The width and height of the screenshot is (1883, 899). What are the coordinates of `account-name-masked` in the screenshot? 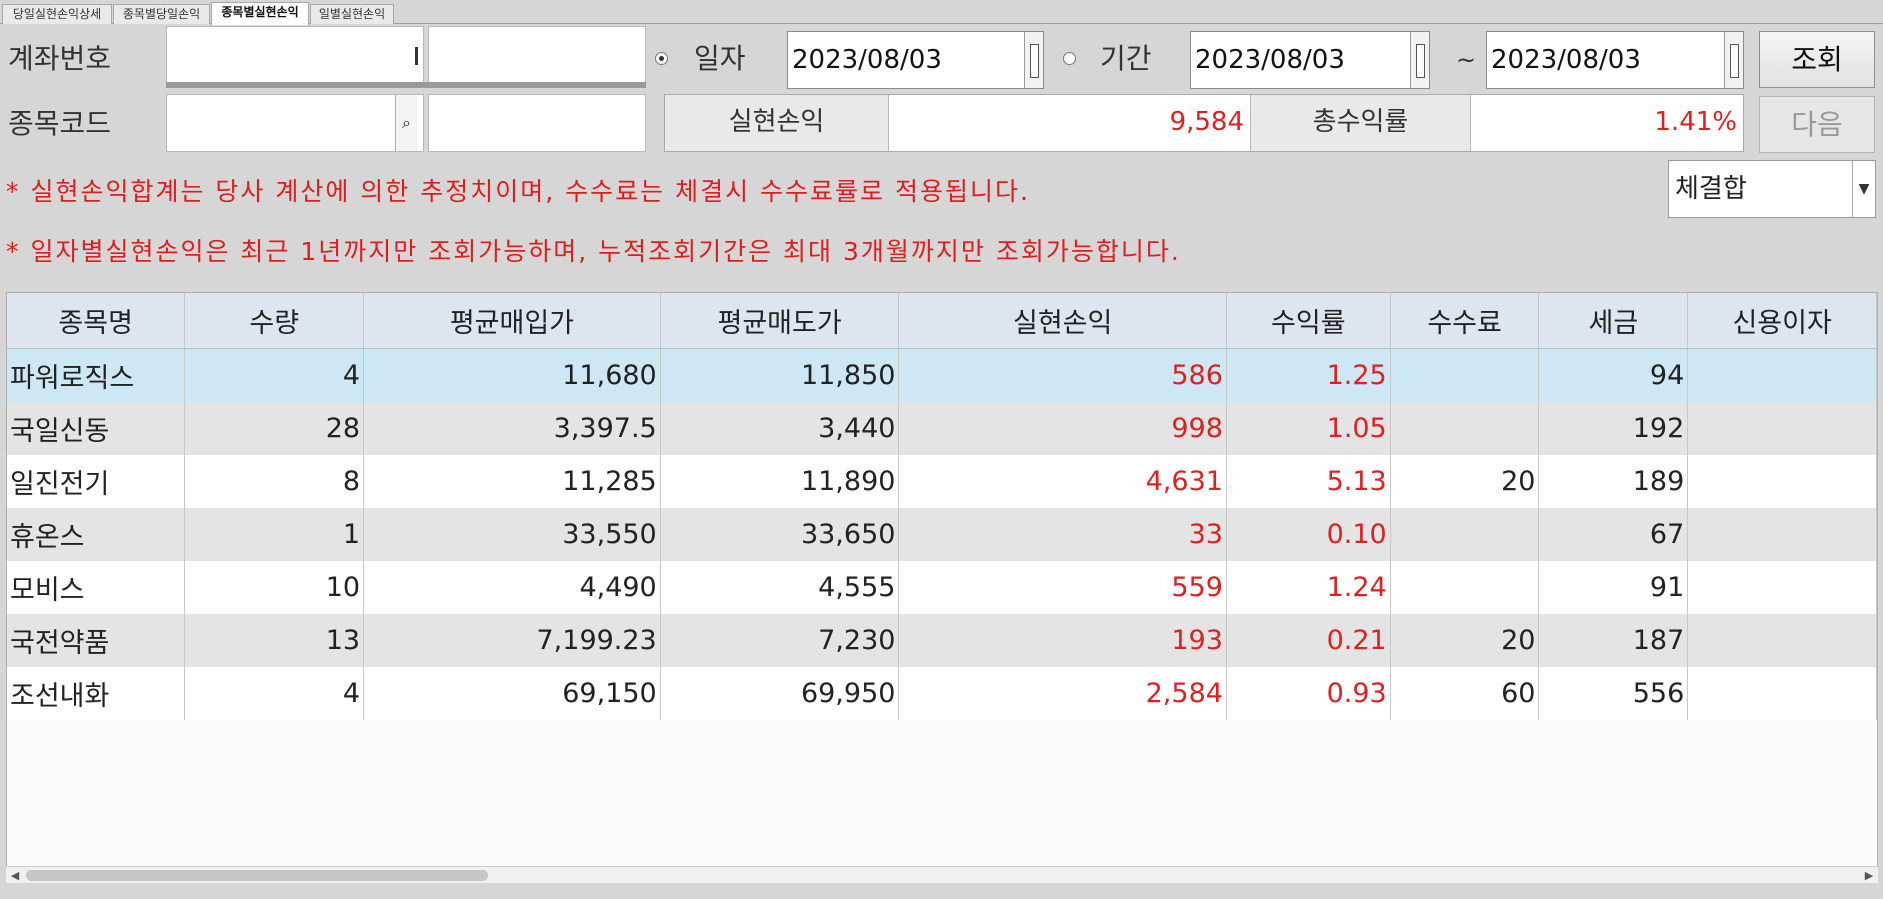 It's located at (482, 56).